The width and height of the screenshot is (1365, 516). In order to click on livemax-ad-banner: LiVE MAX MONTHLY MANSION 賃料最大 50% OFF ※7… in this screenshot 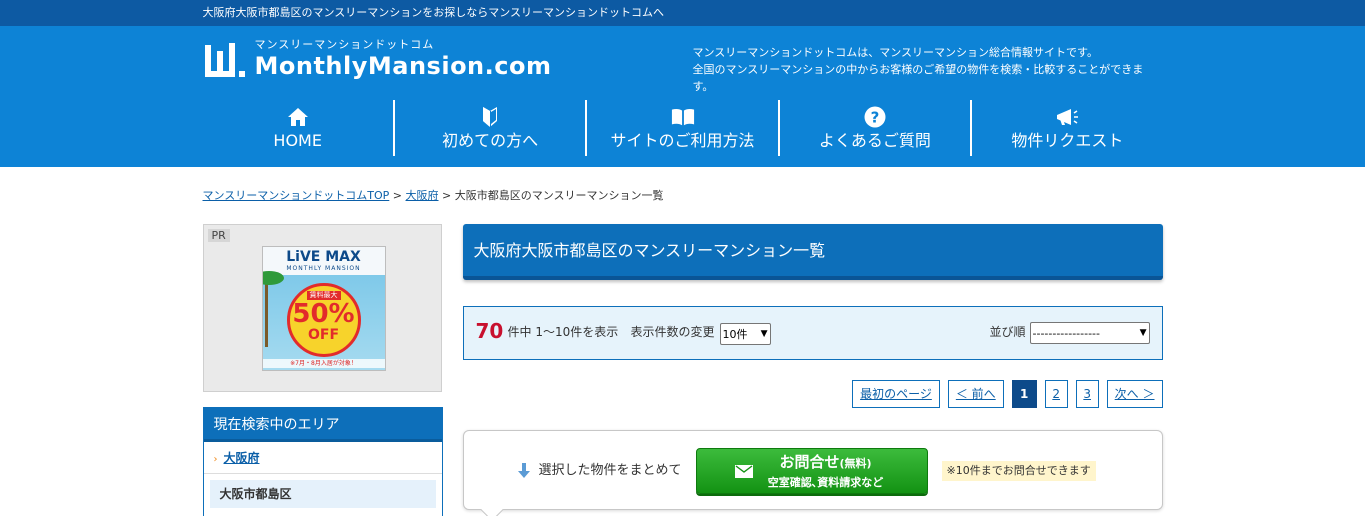, I will do `click(323, 308)`.